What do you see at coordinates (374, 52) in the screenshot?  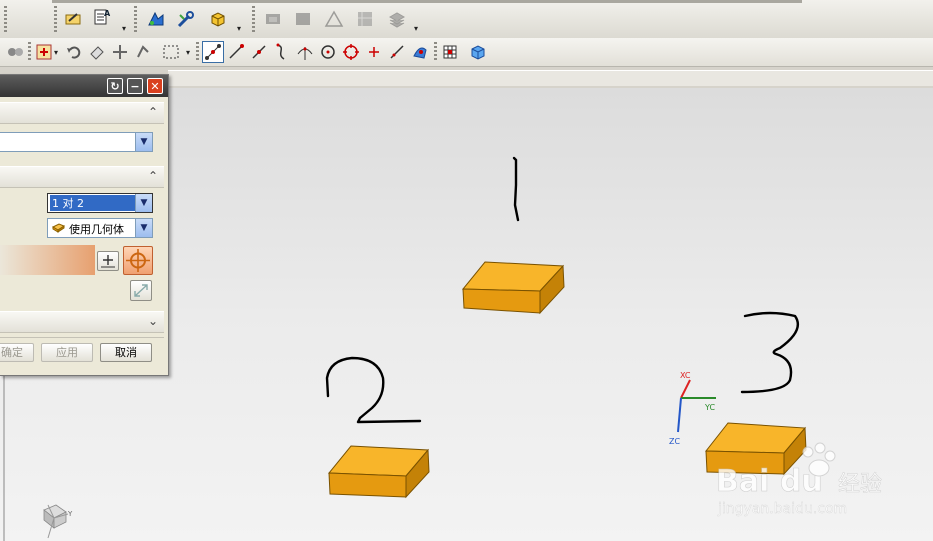 I see `existing-point-icon` at bounding box center [374, 52].